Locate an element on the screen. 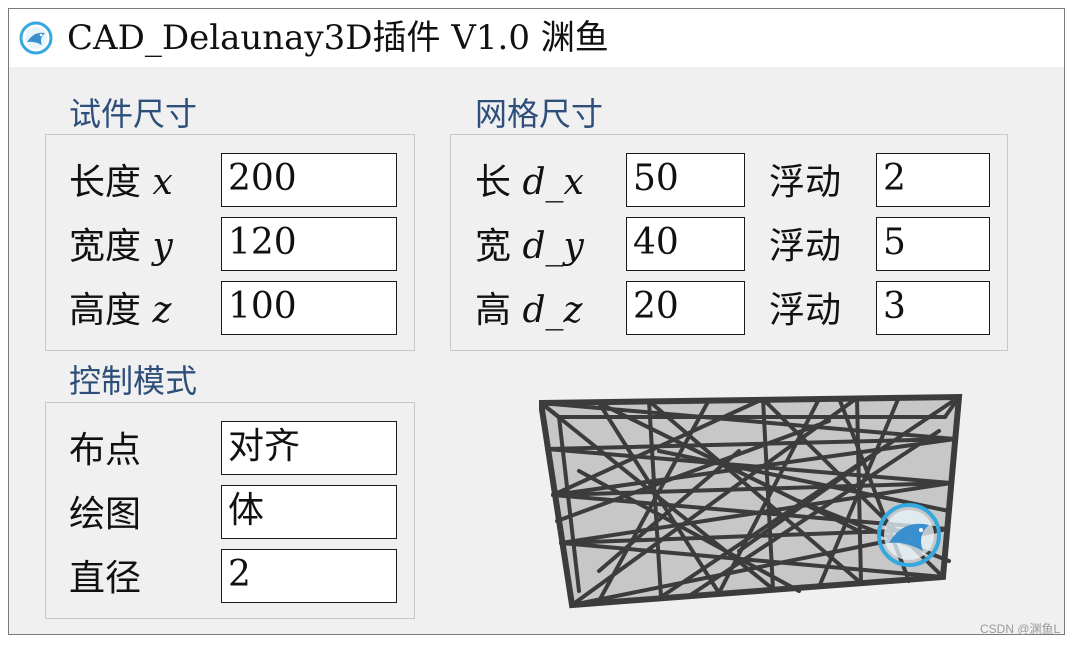  specimen-width-label: 宽度 y is located at coordinates (121, 246).